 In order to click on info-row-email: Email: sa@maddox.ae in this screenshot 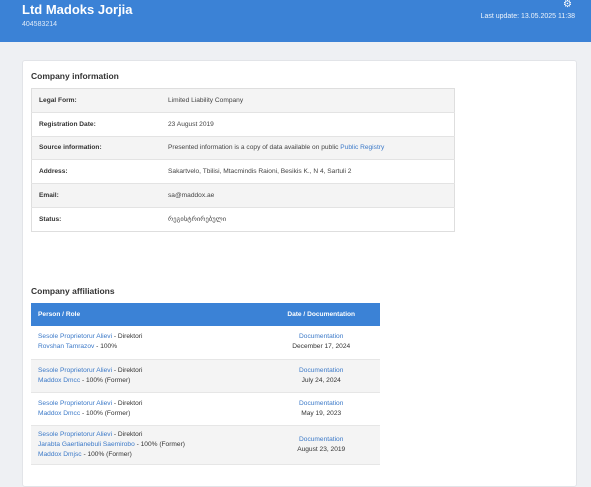, I will do `click(243, 195)`.